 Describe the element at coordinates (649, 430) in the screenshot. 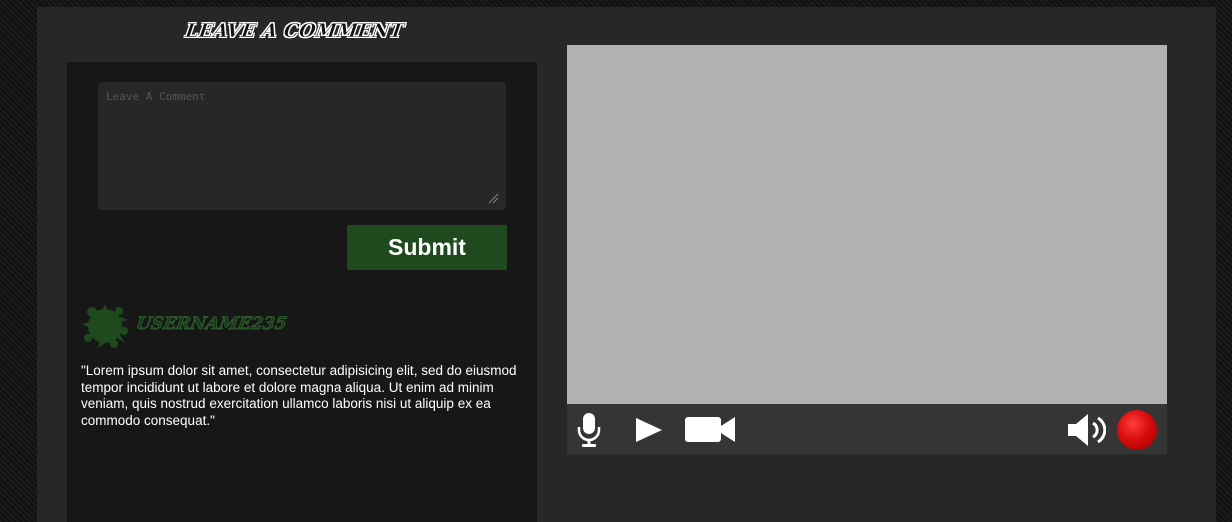

I see `play-icon` at that location.